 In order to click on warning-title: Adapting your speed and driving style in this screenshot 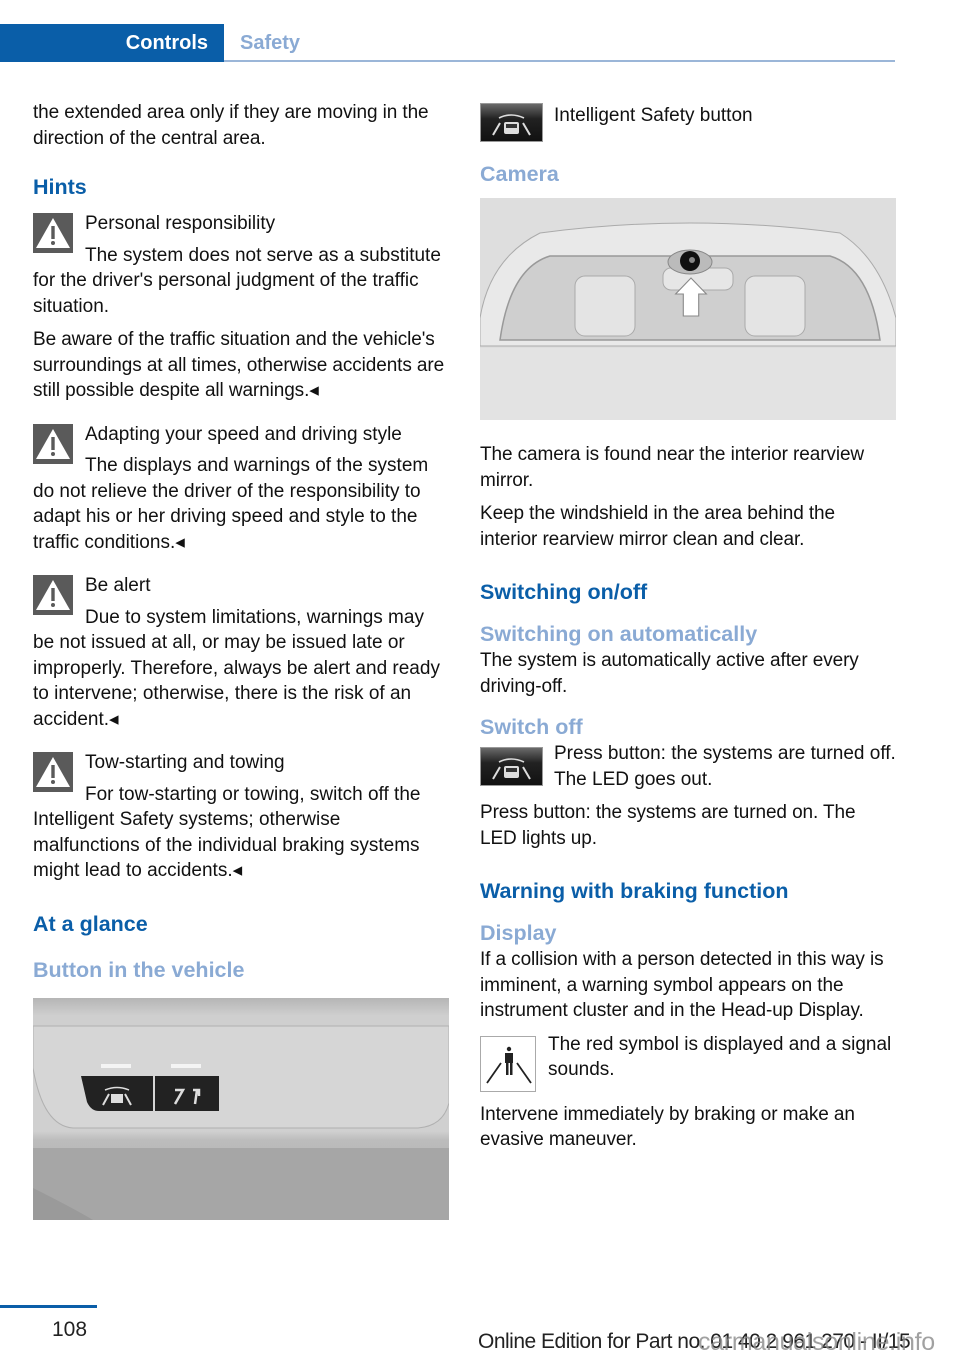, I will do `click(243, 434)`.